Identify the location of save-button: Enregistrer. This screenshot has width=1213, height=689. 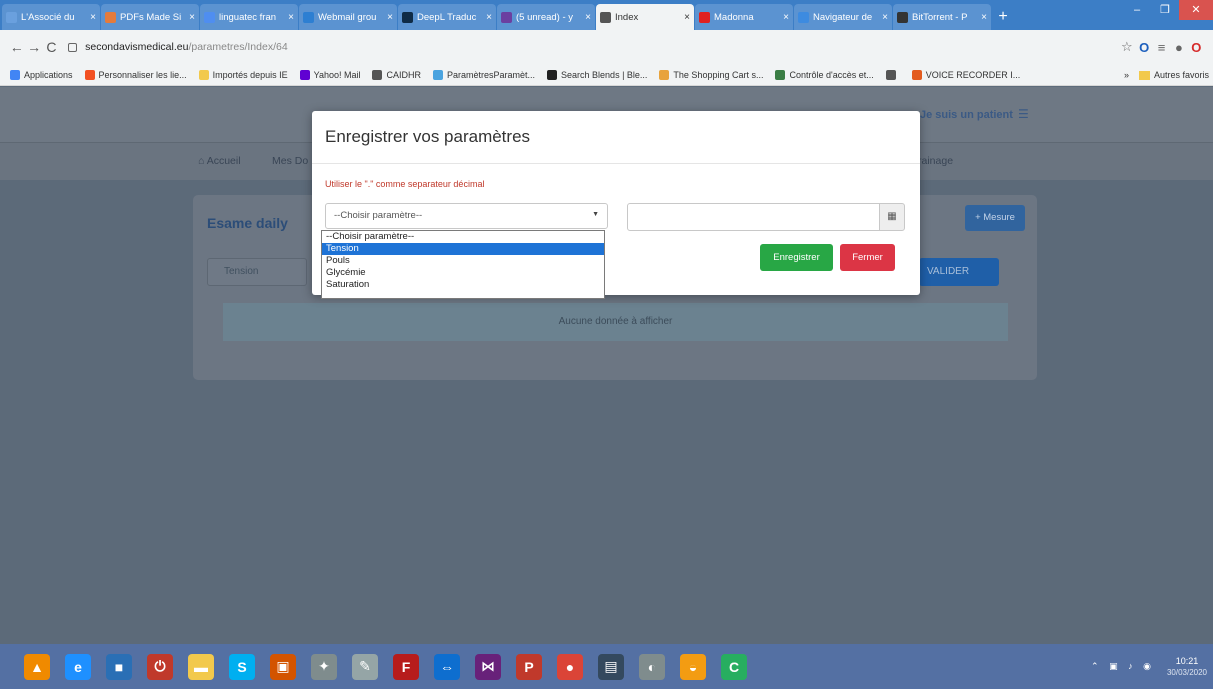
(796, 257).